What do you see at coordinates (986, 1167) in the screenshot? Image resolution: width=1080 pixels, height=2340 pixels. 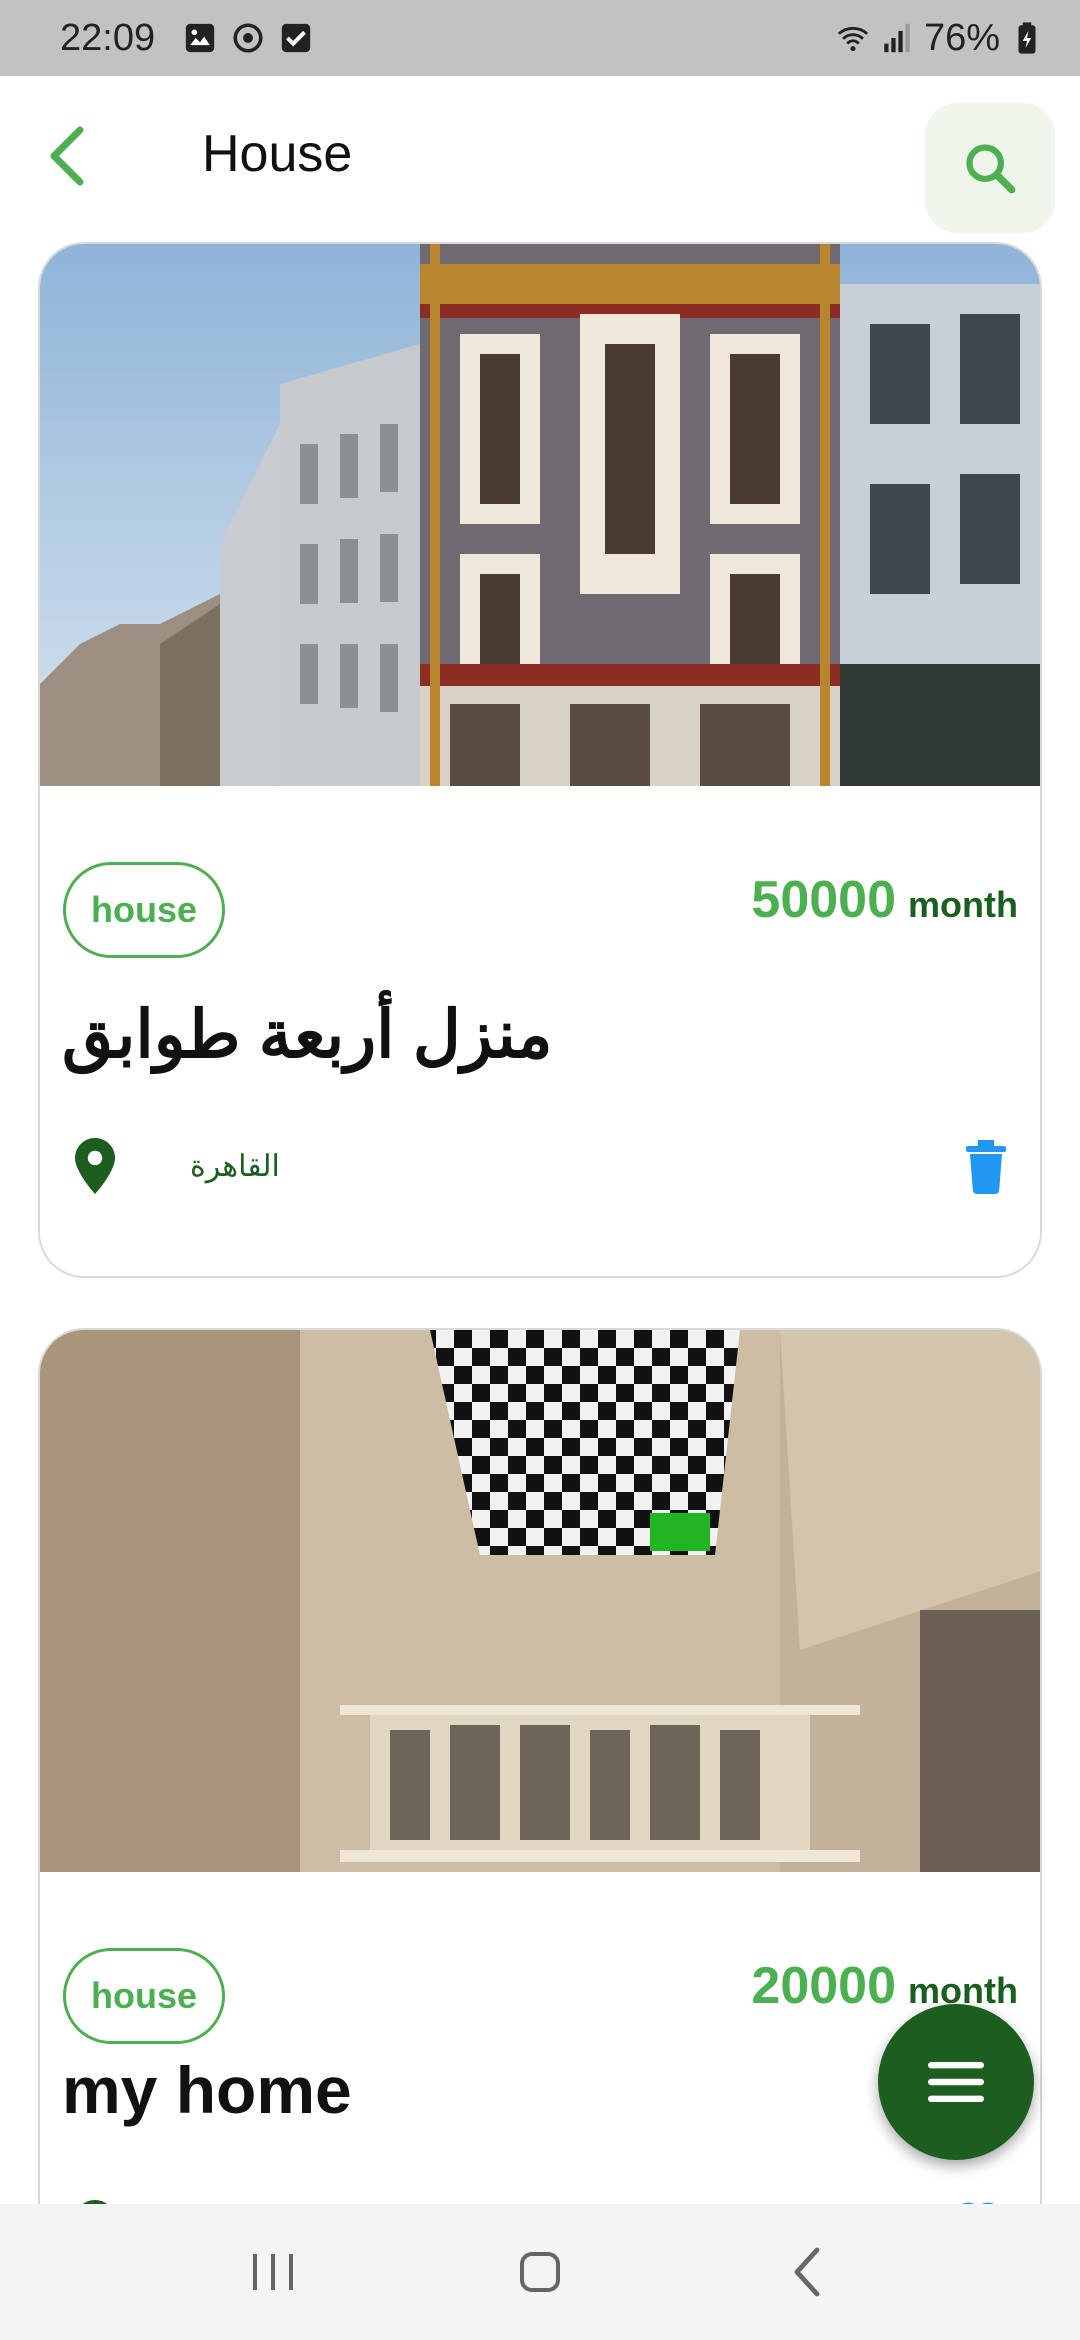 I see `trash-icon` at bounding box center [986, 1167].